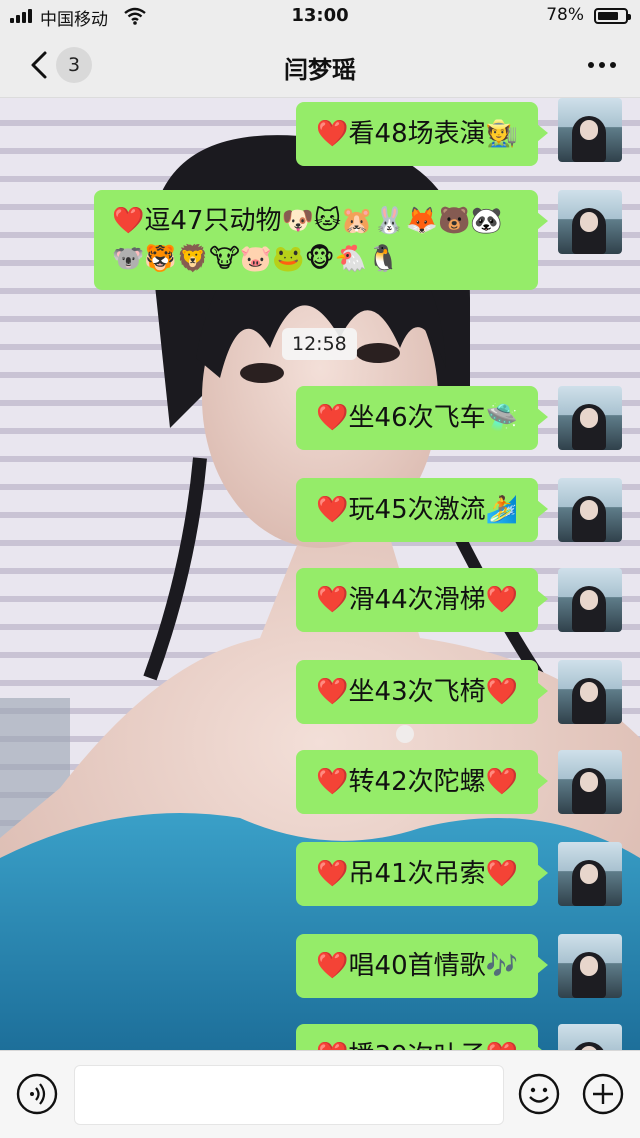 Image resolution: width=640 pixels, height=1138 pixels. What do you see at coordinates (602, 65) in the screenshot?
I see `more-dots-icon` at bounding box center [602, 65].